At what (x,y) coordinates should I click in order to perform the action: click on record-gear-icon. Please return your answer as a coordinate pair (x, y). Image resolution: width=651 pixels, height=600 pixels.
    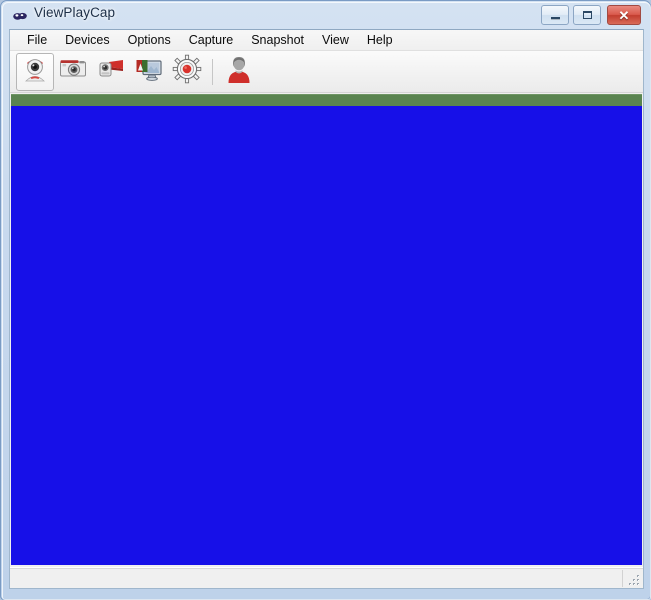
    Looking at the image, I should click on (187, 71).